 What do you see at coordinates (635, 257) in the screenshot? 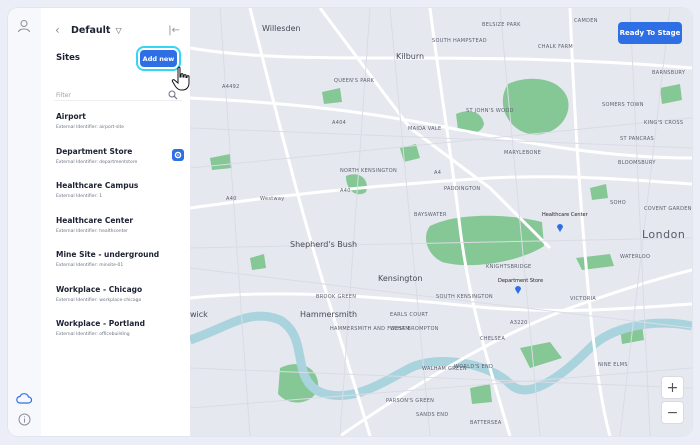
I see `label-waterloo: WATERLOO` at bounding box center [635, 257].